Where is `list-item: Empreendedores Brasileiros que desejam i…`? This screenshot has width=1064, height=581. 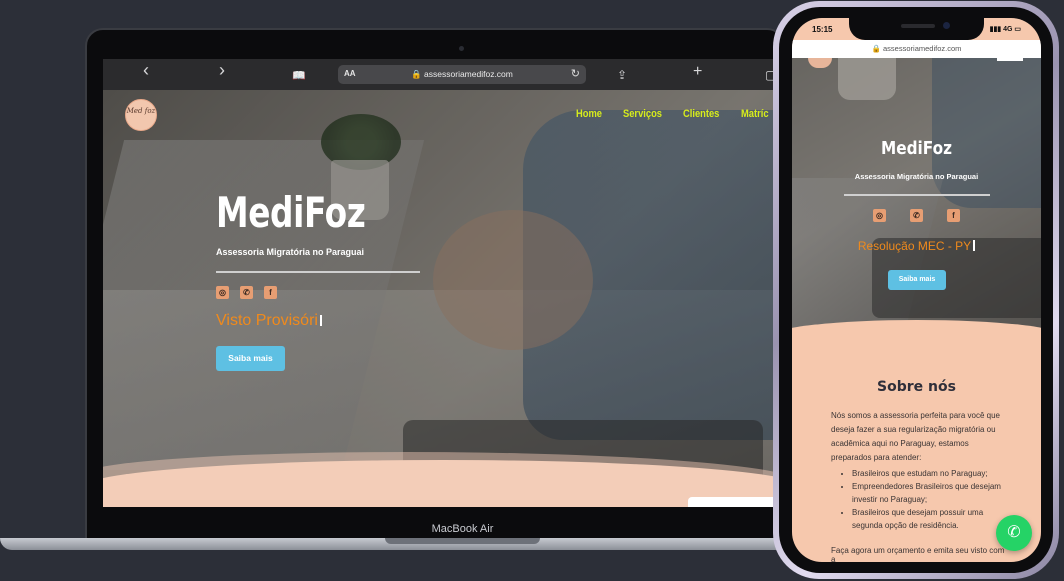 list-item: Empreendedores Brasileiros que desejam i… is located at coordinates (929, 493).